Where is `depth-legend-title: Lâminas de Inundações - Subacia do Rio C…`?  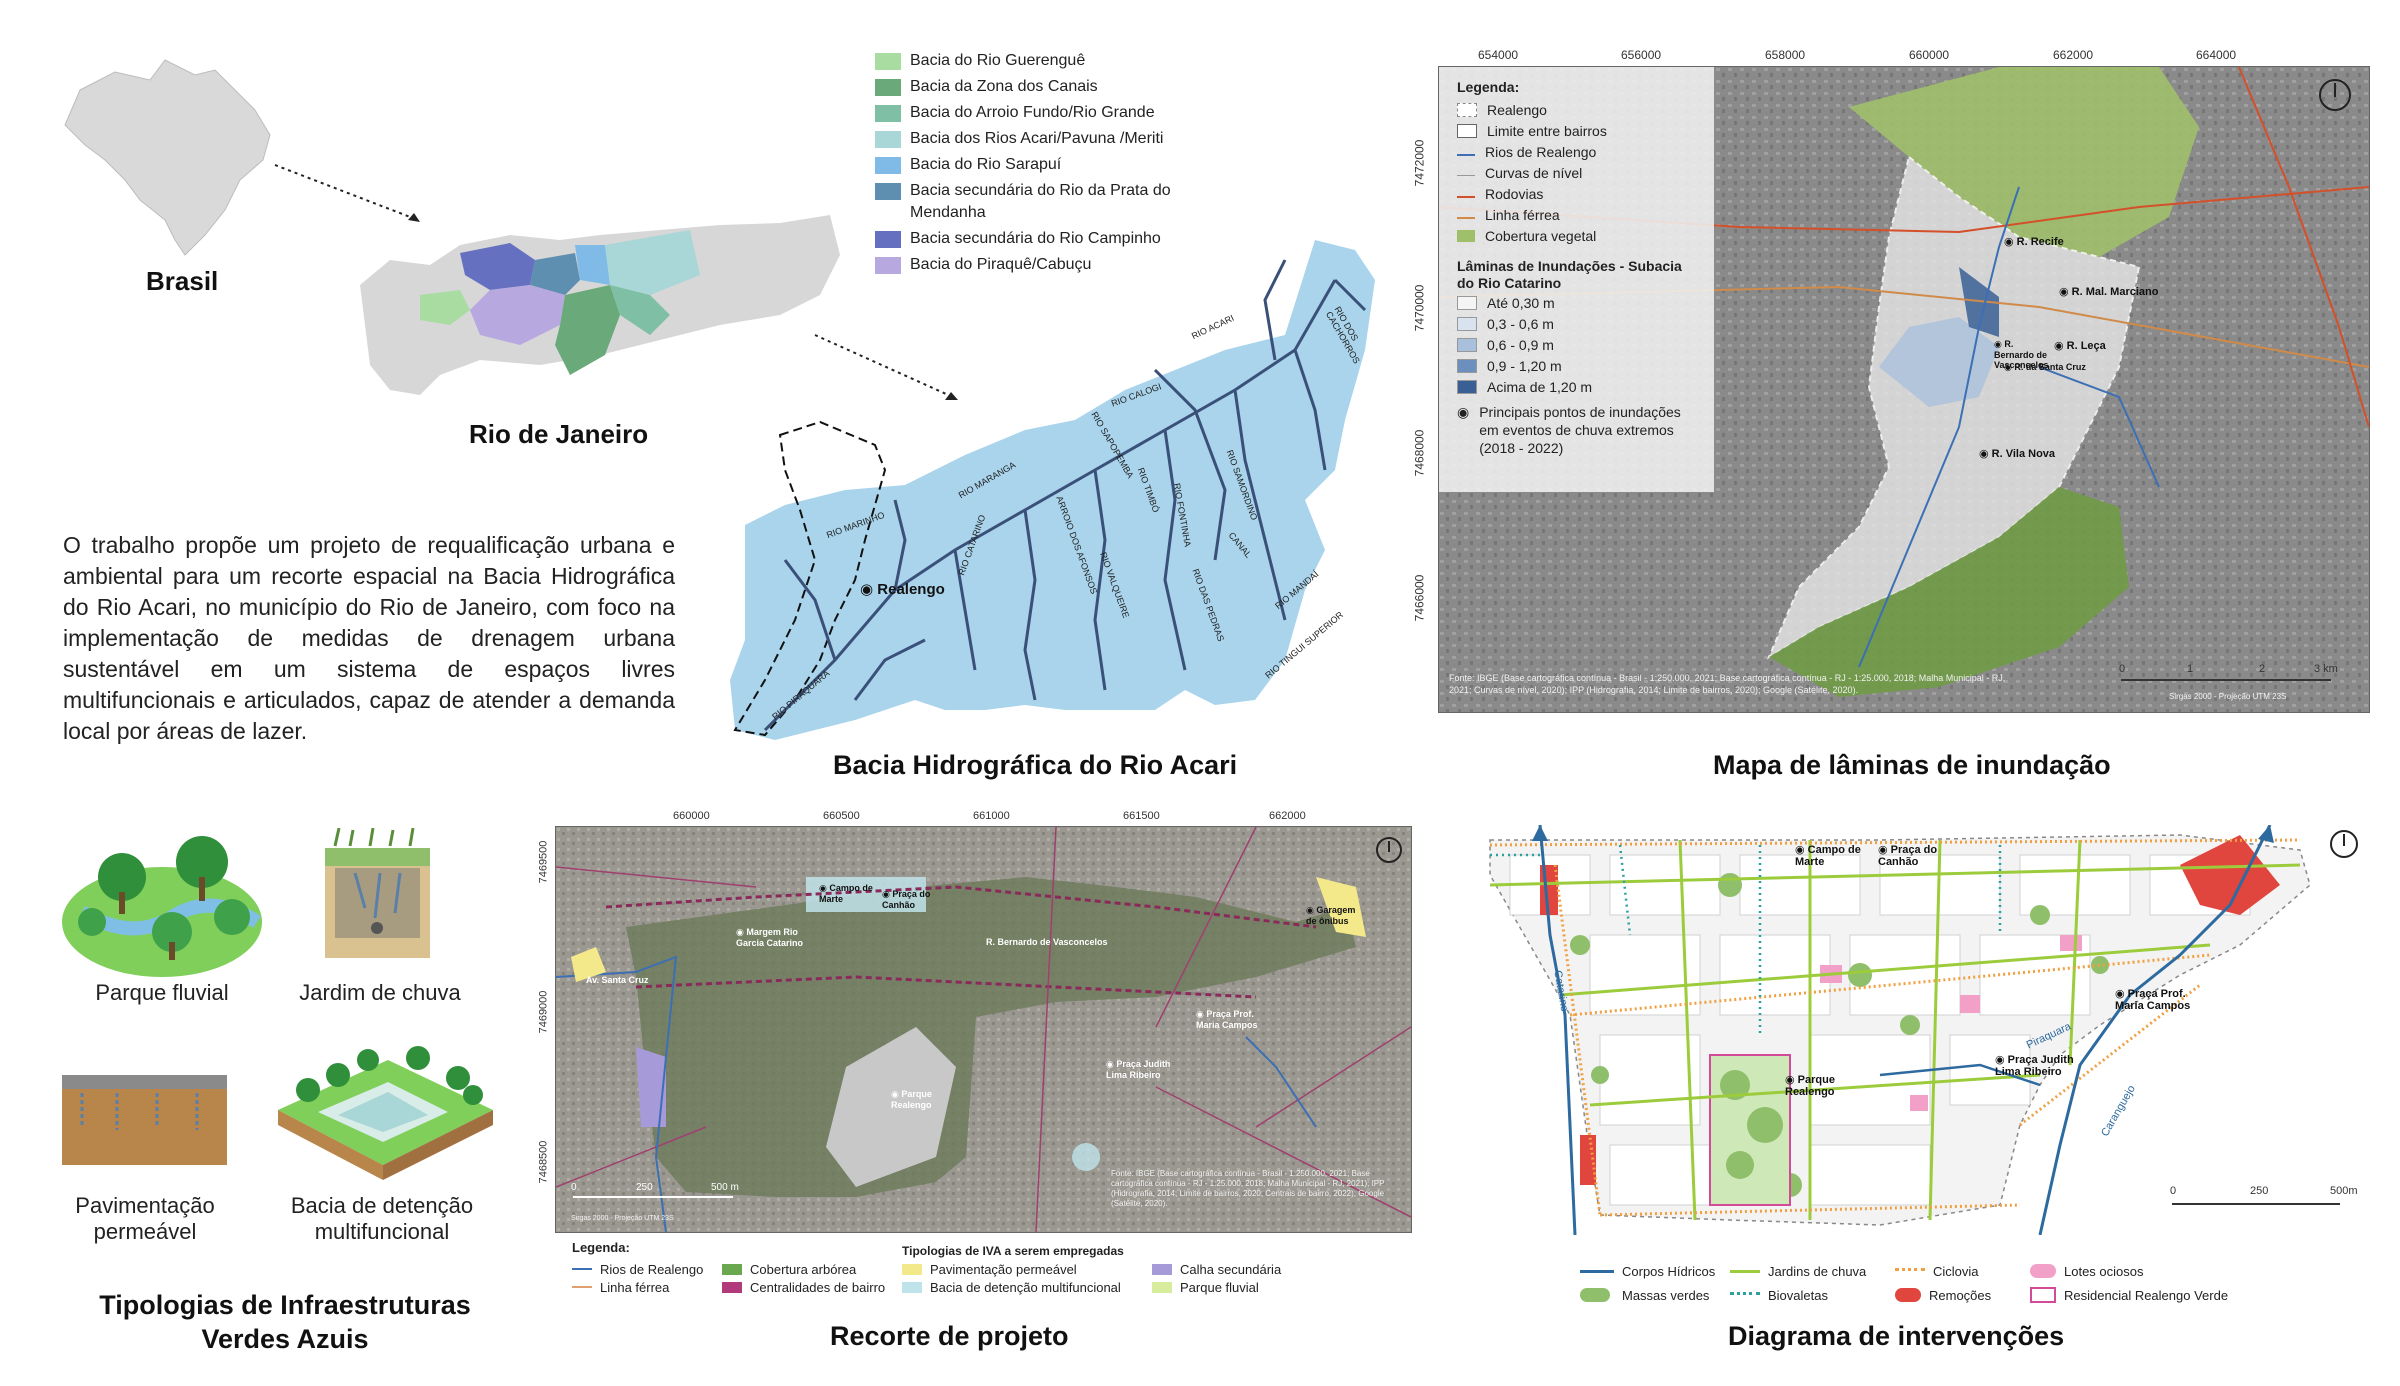
depth-legend-title: Lâminas de Inundações - Subacia do Rio C… is located at coordinates (1569, 274).